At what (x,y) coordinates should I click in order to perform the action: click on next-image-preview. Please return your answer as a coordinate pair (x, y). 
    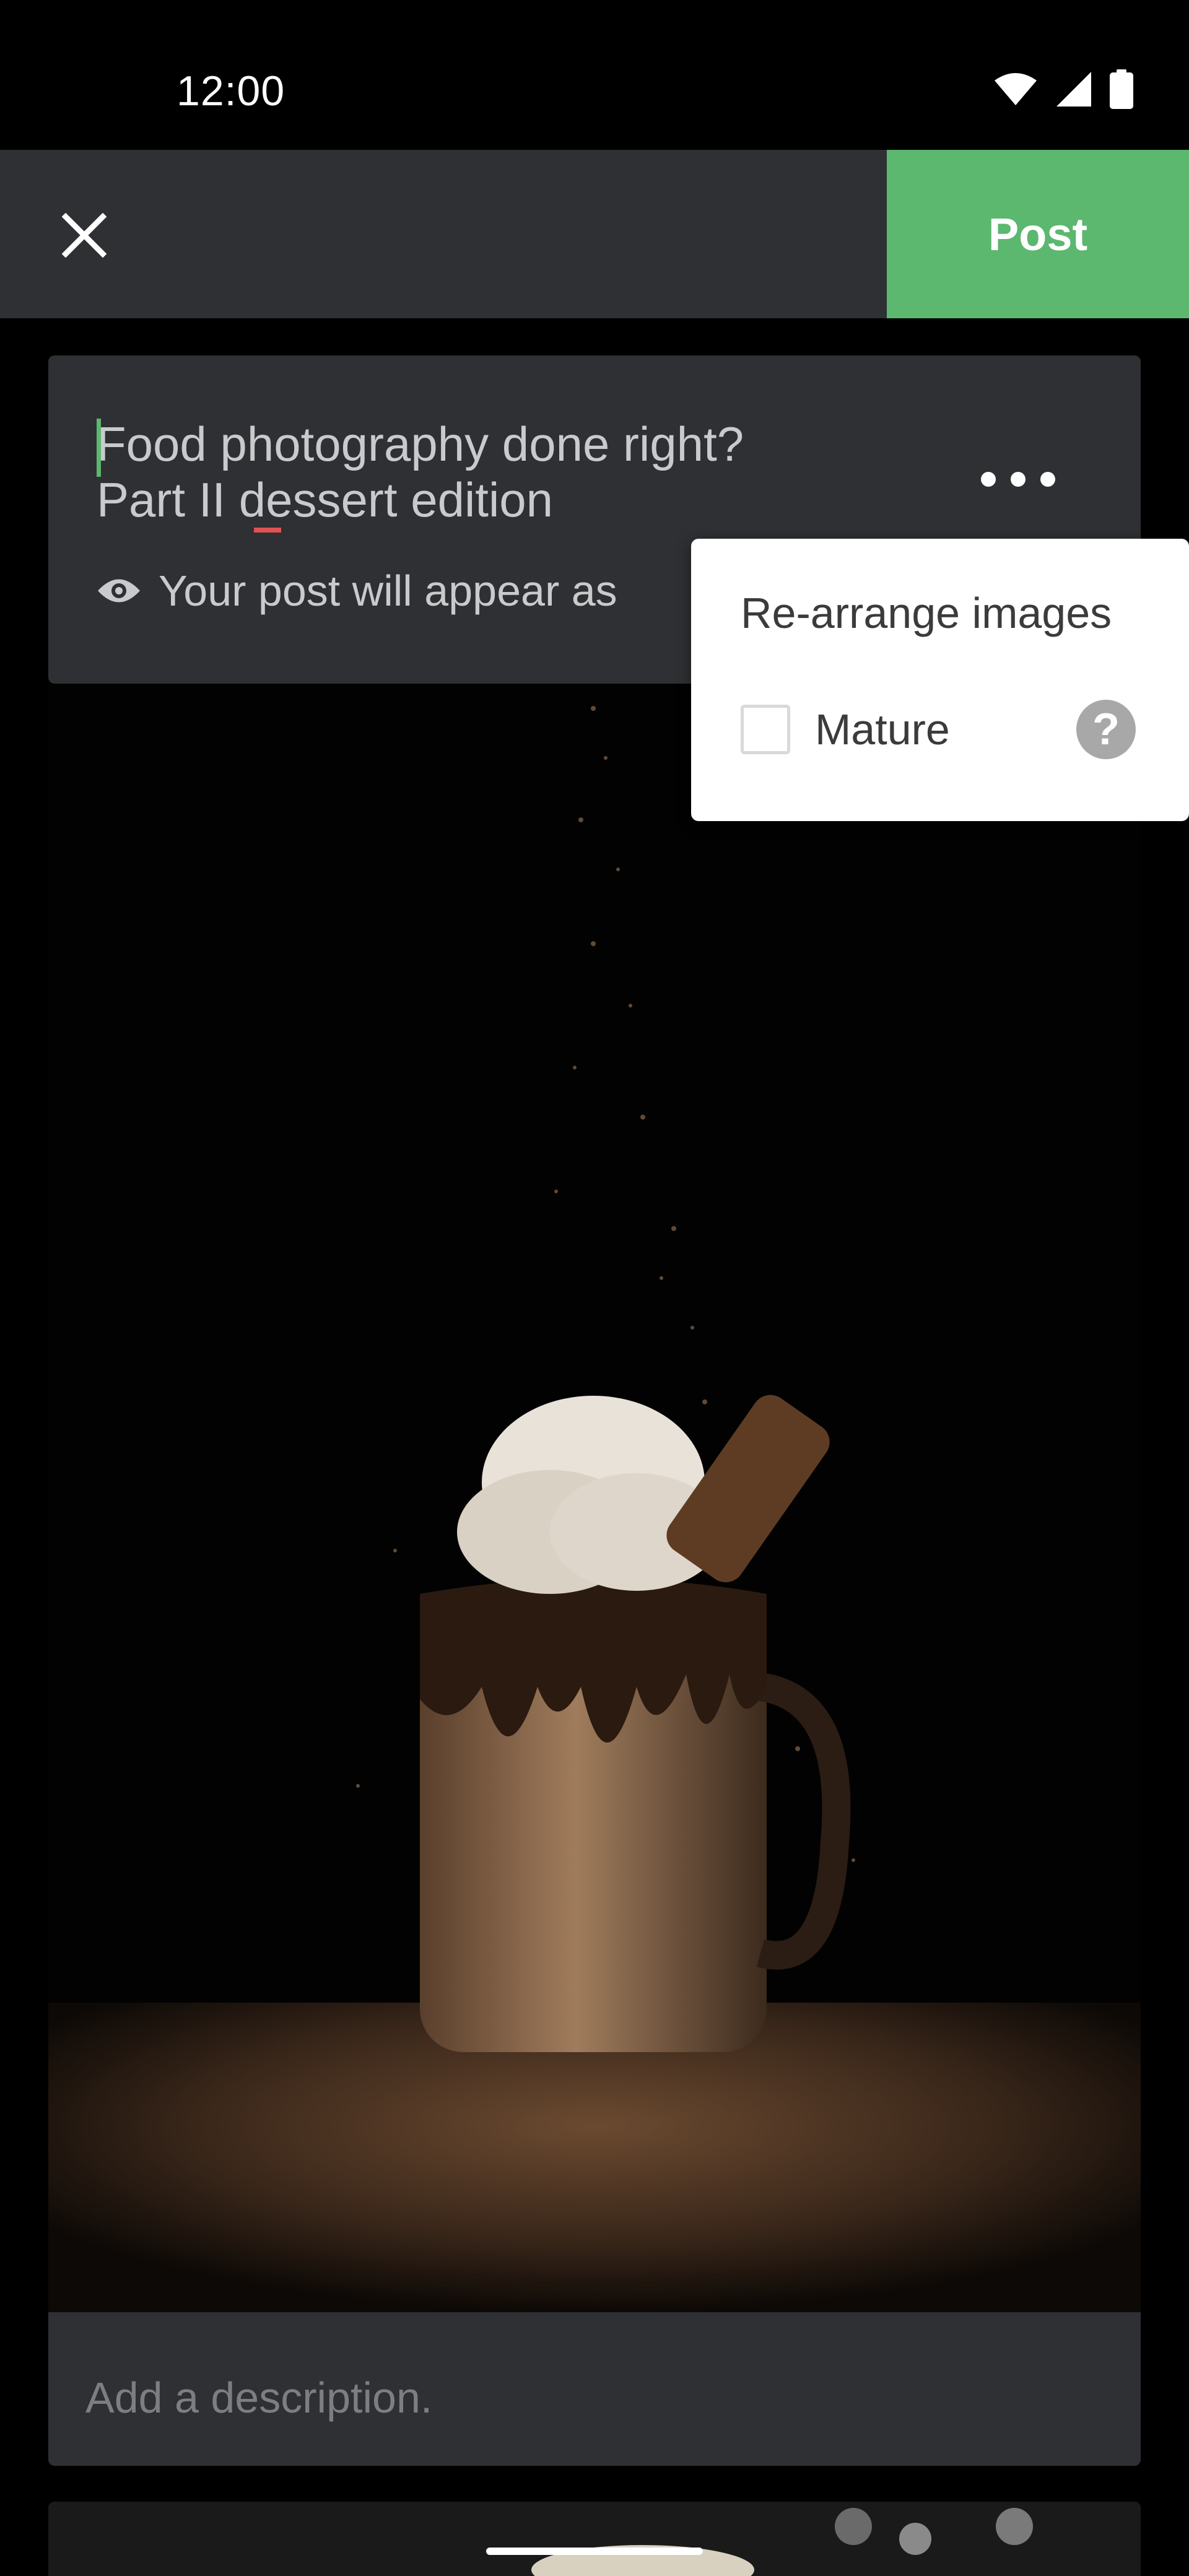
    Looking at the image, I should click on (594, 2539).